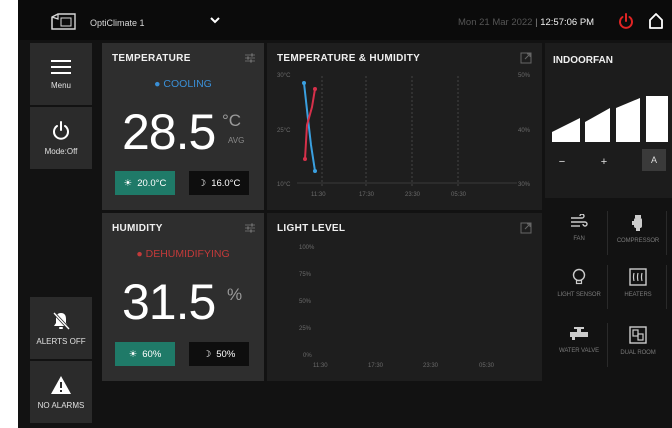 This screenshot has height=428, width=672. What do you see at coordinates (232, 120) in the screenshot?
I see `temperature-unit: °C` at bounding box center [232, 120].